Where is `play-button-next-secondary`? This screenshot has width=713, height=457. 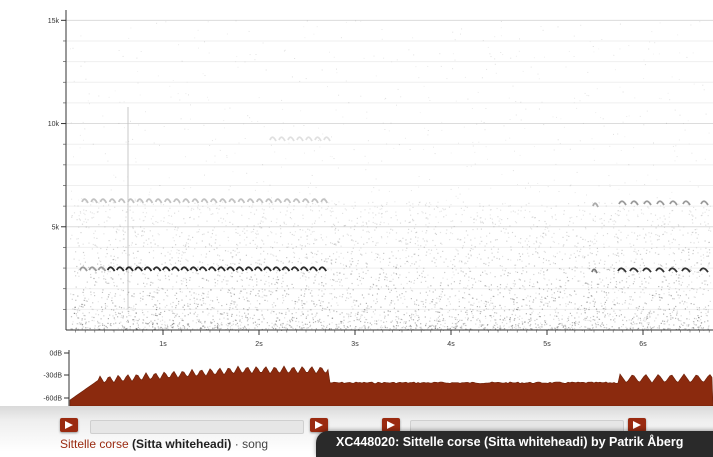
play-button-next-secondary is located at coordinates (637, 425).